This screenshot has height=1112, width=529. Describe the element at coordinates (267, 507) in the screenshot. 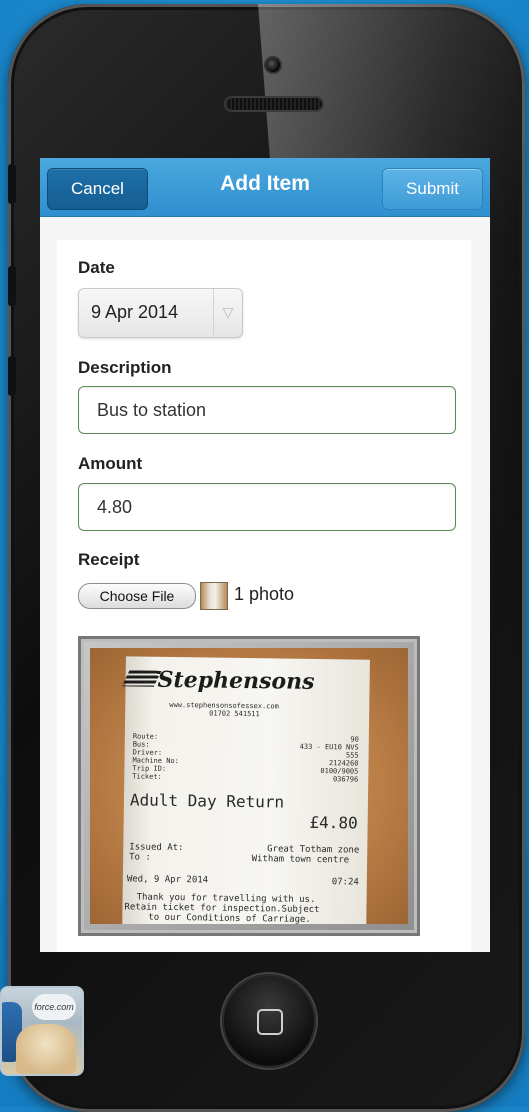

I see `amount-field: 4.80` at that location.